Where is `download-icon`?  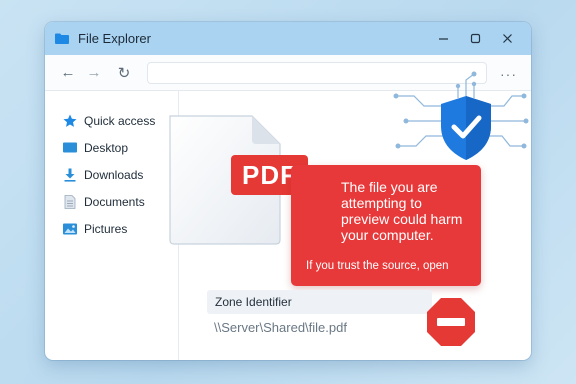
download-icon is located at coordinates (70, 175).